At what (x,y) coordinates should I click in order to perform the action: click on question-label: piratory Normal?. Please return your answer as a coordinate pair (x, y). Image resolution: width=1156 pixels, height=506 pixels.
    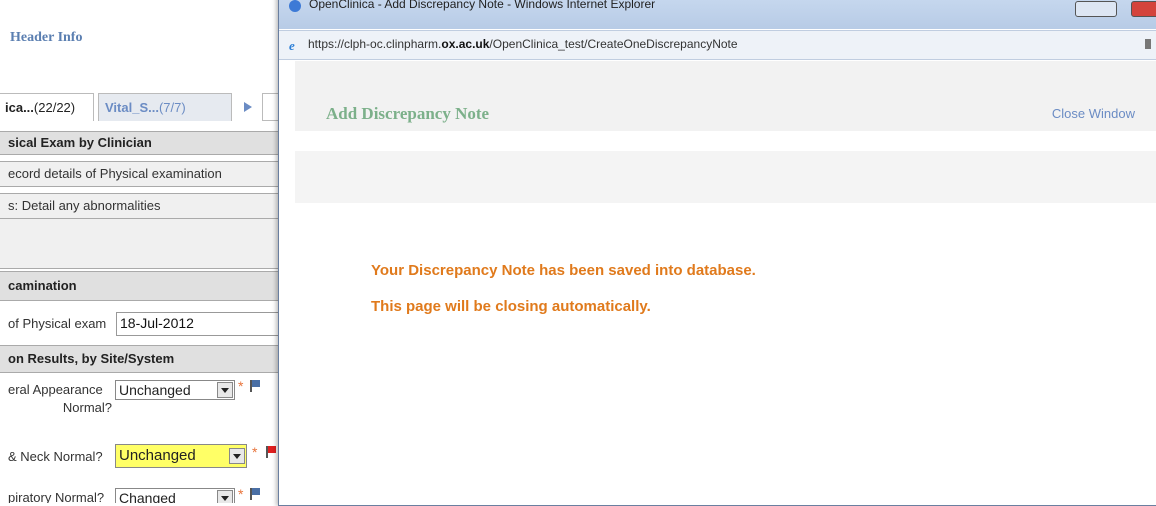
    Looking at the image, I should click on (56, 496).